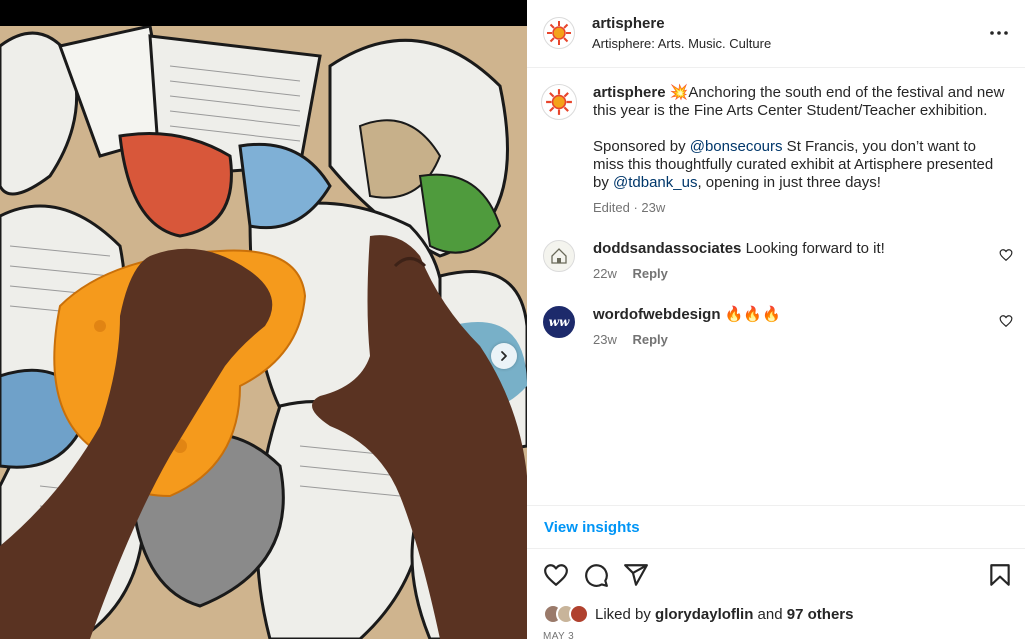 The width and height of the screenshot is (1025, 639). I want to click on caption-avatar, so click(559, 102).